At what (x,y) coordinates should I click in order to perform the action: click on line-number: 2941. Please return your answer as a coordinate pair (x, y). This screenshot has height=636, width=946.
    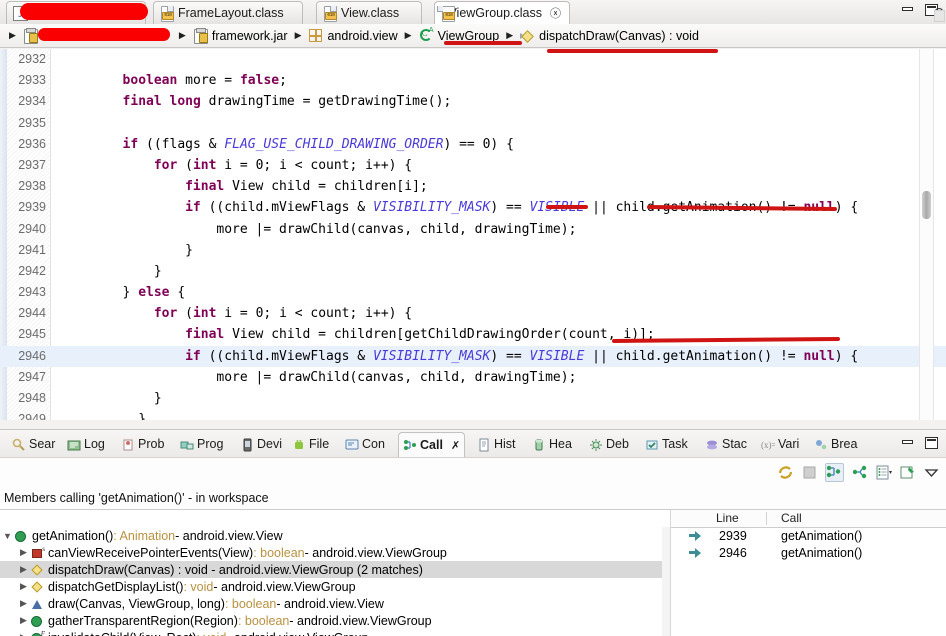
    Looking at the image, I should click on (23, 250).